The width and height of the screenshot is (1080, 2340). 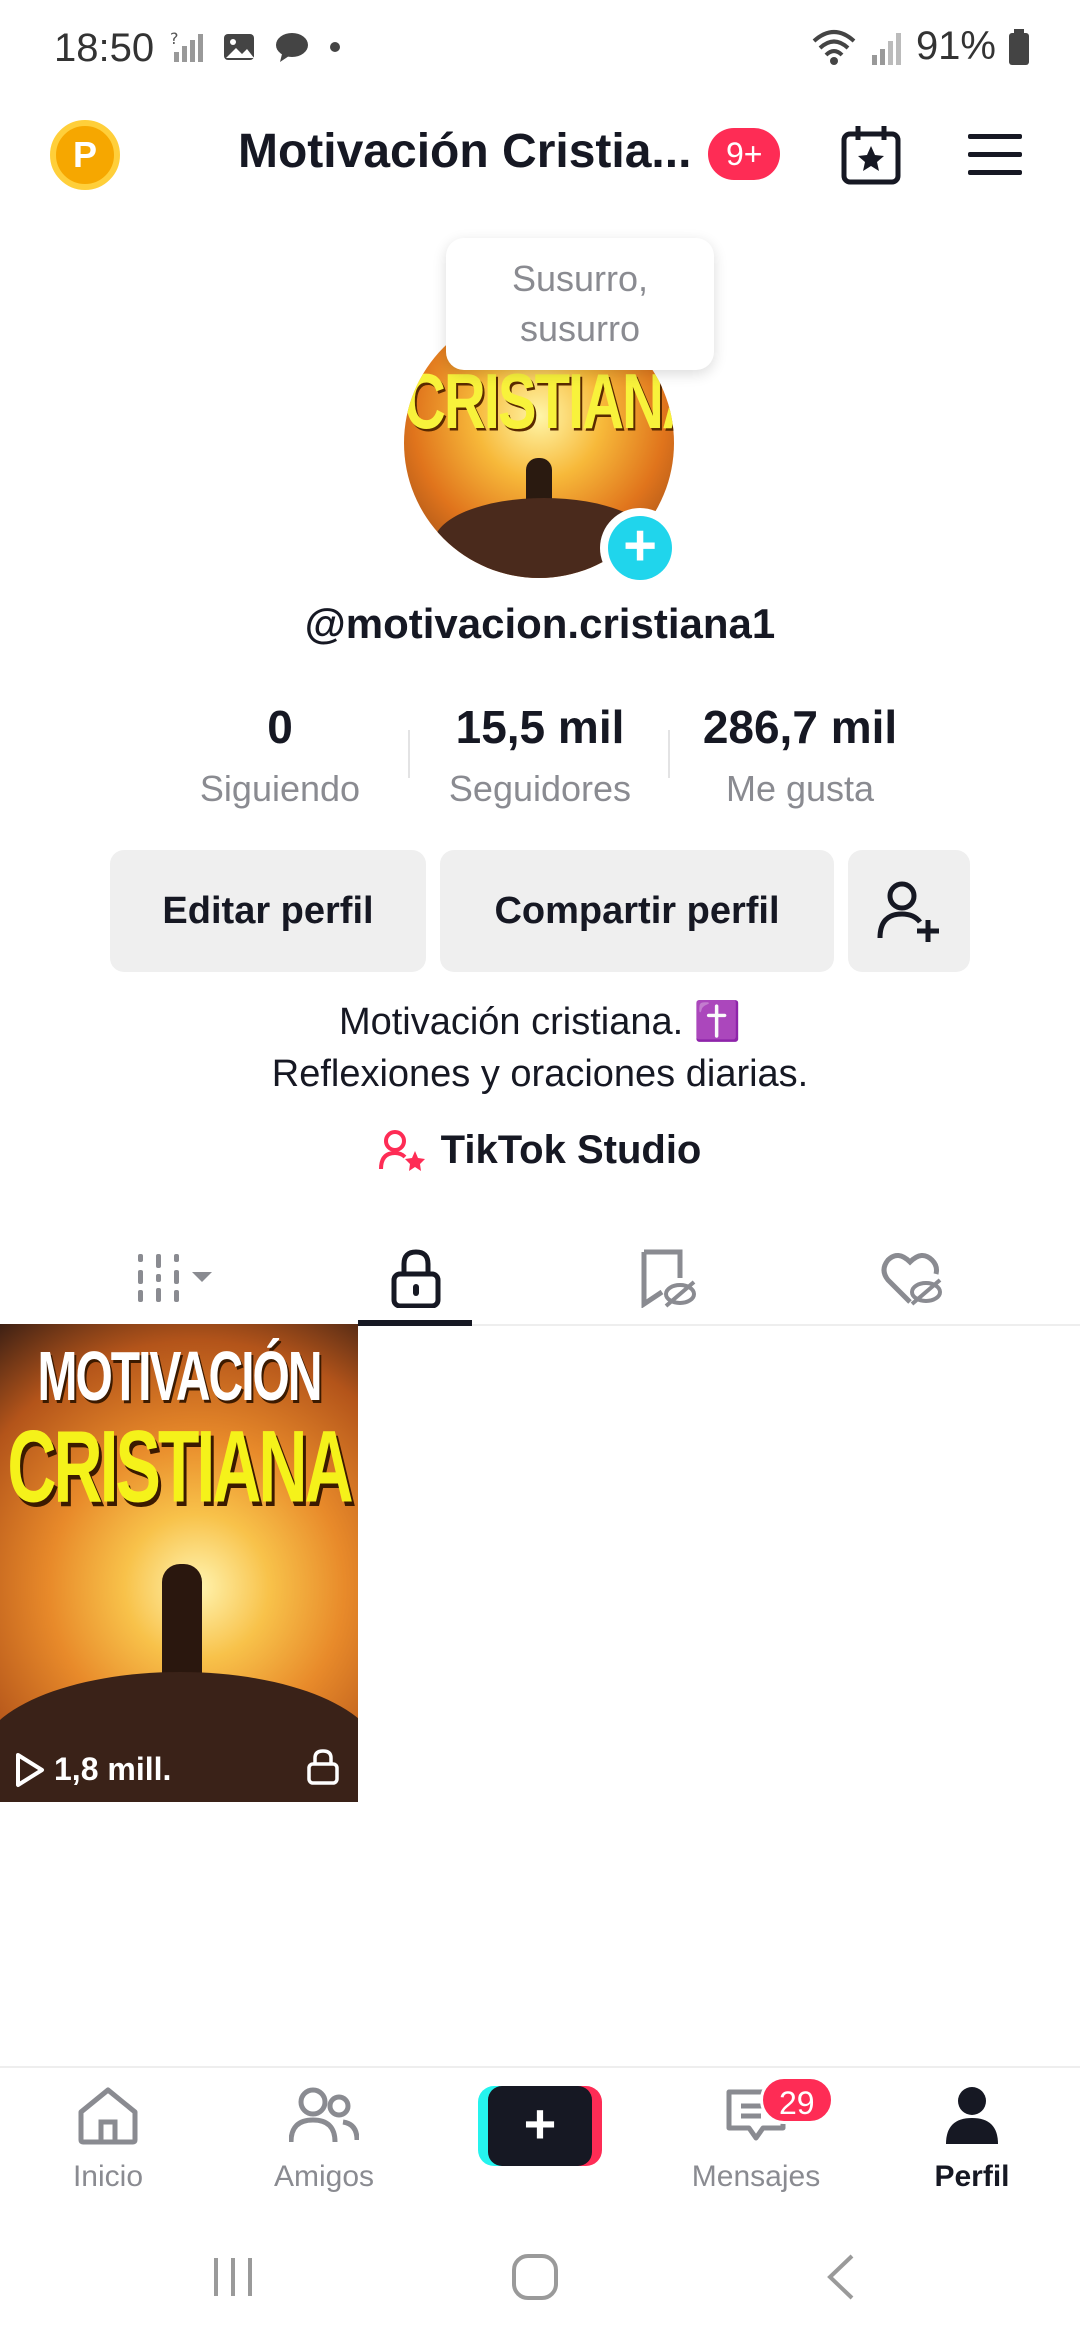 I want to click on add-friends-button, so click(x=909, y=911).